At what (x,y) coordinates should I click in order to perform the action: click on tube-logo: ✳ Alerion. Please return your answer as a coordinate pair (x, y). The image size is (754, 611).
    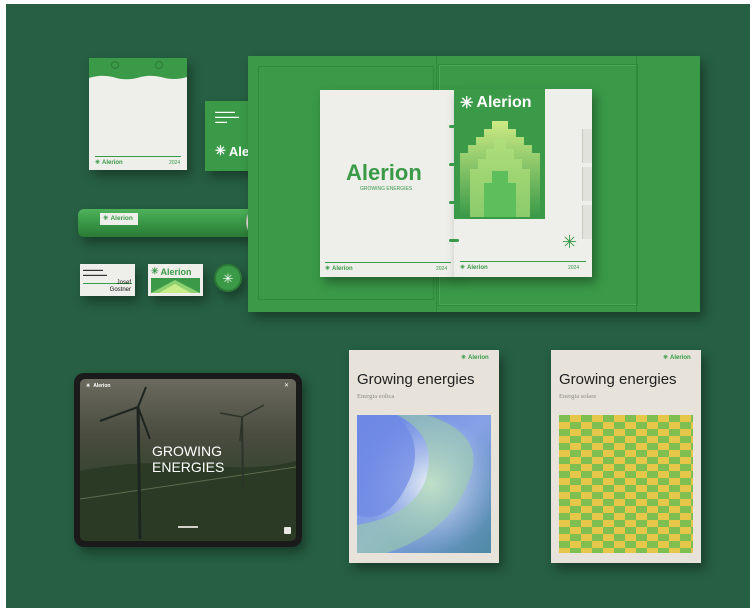
    Looking at the image, I should click on (118, 218).